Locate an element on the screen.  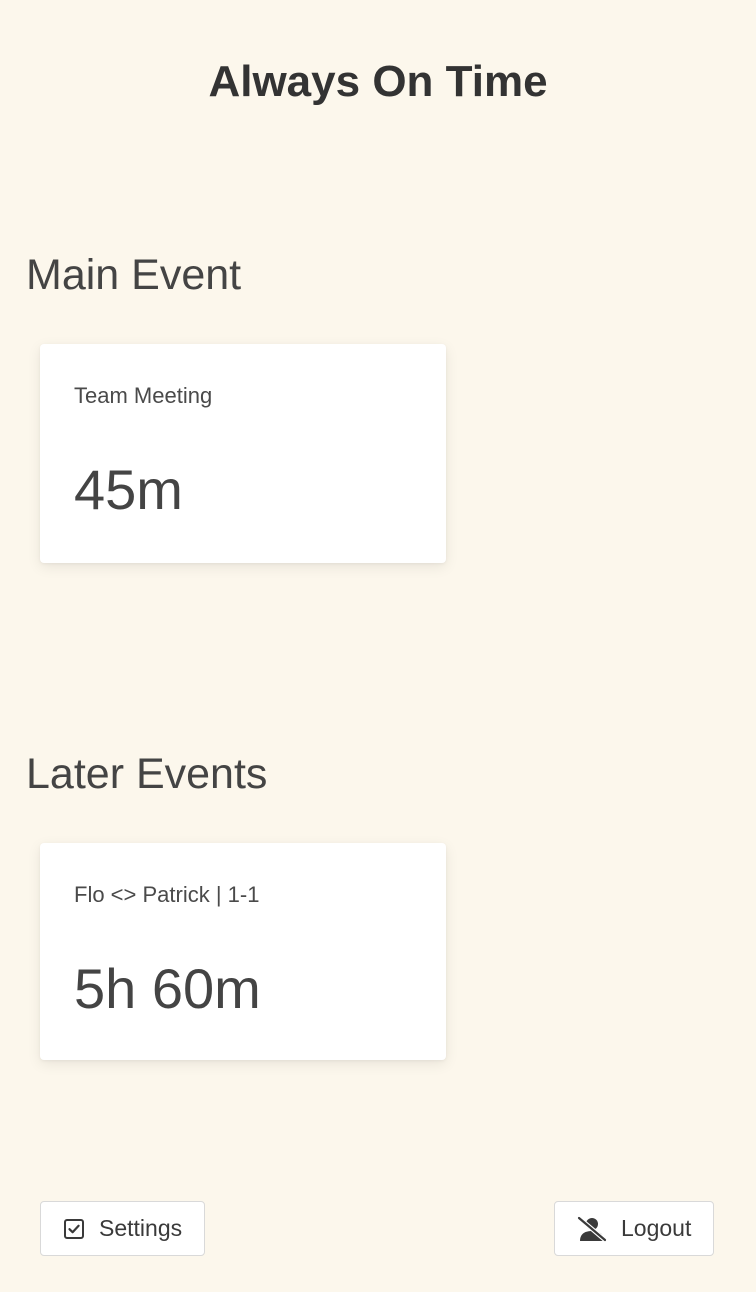
later-event-card: Flo <> Patrick | 1-1 5h 60m is located at coordinates (243, 951).